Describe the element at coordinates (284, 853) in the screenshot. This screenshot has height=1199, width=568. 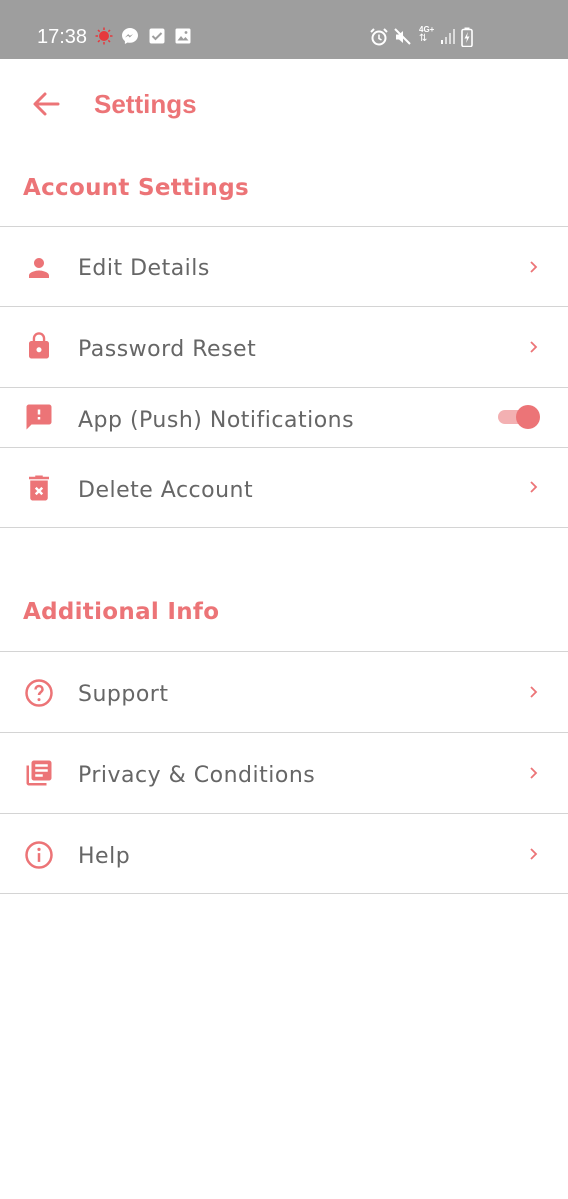
I see `settings-item-help: Help` at that location.